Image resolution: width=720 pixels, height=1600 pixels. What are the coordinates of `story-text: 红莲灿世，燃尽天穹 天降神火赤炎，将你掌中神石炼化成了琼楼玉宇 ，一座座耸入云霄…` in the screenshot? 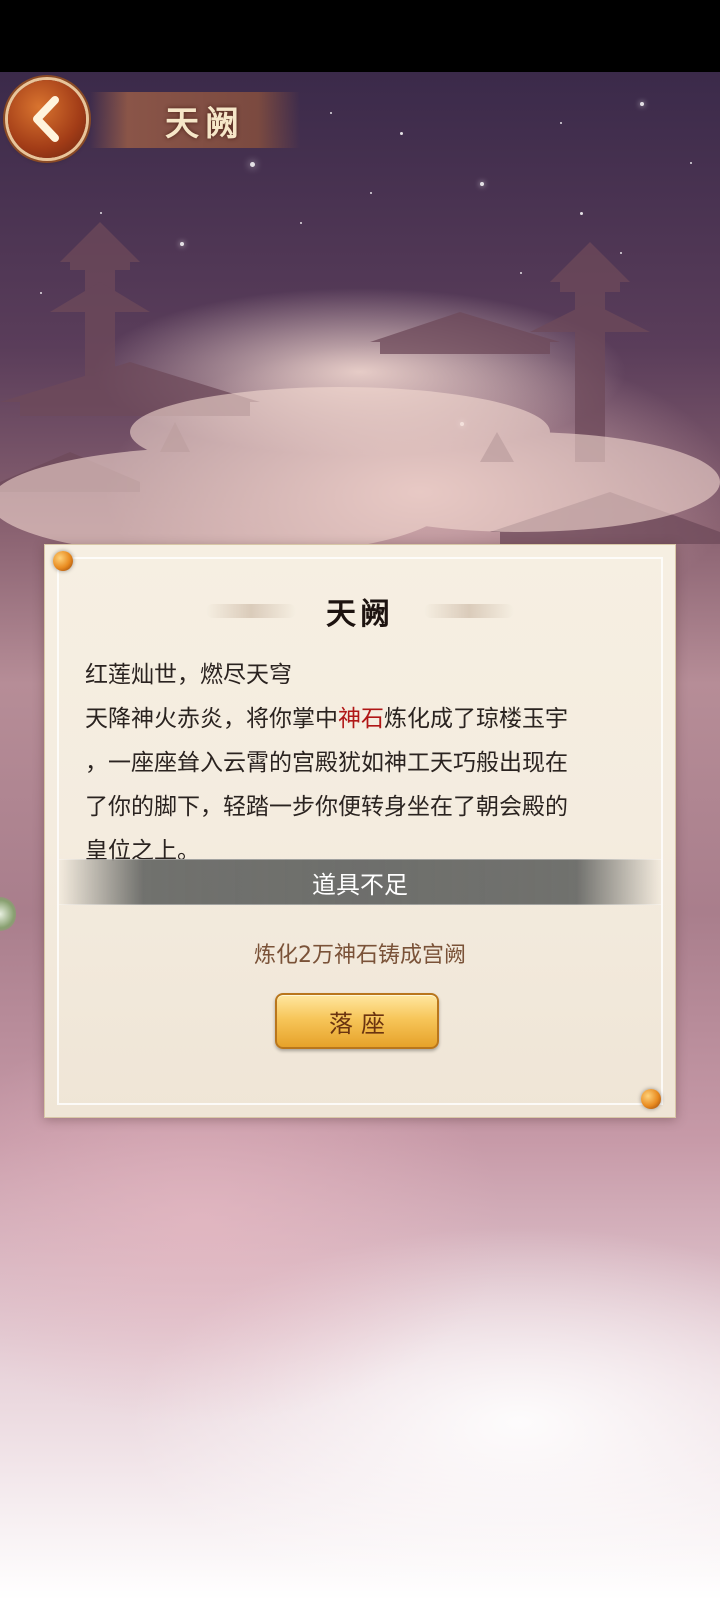 It's located at (365, 763).